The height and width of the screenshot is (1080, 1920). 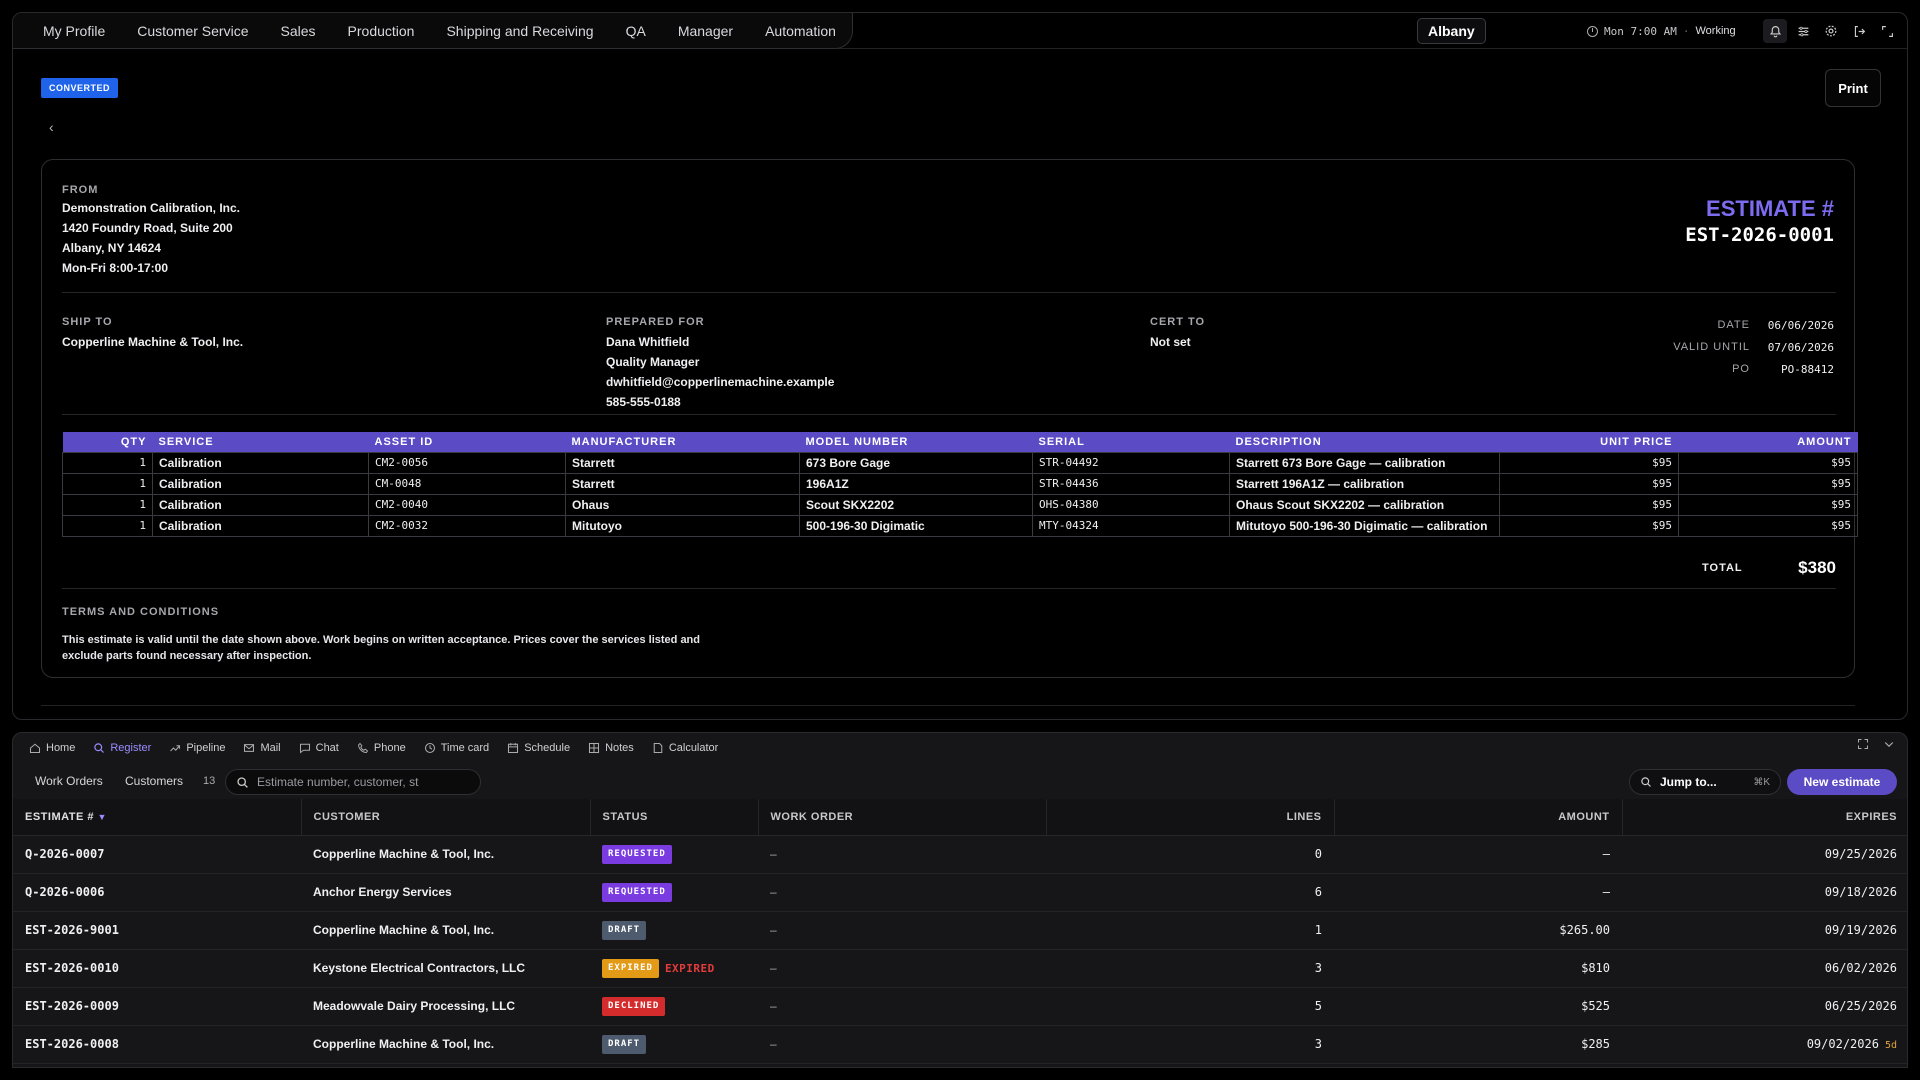 I want to click on estimate-number-cell: Q-2026-0006, so click(x=157, y=892).